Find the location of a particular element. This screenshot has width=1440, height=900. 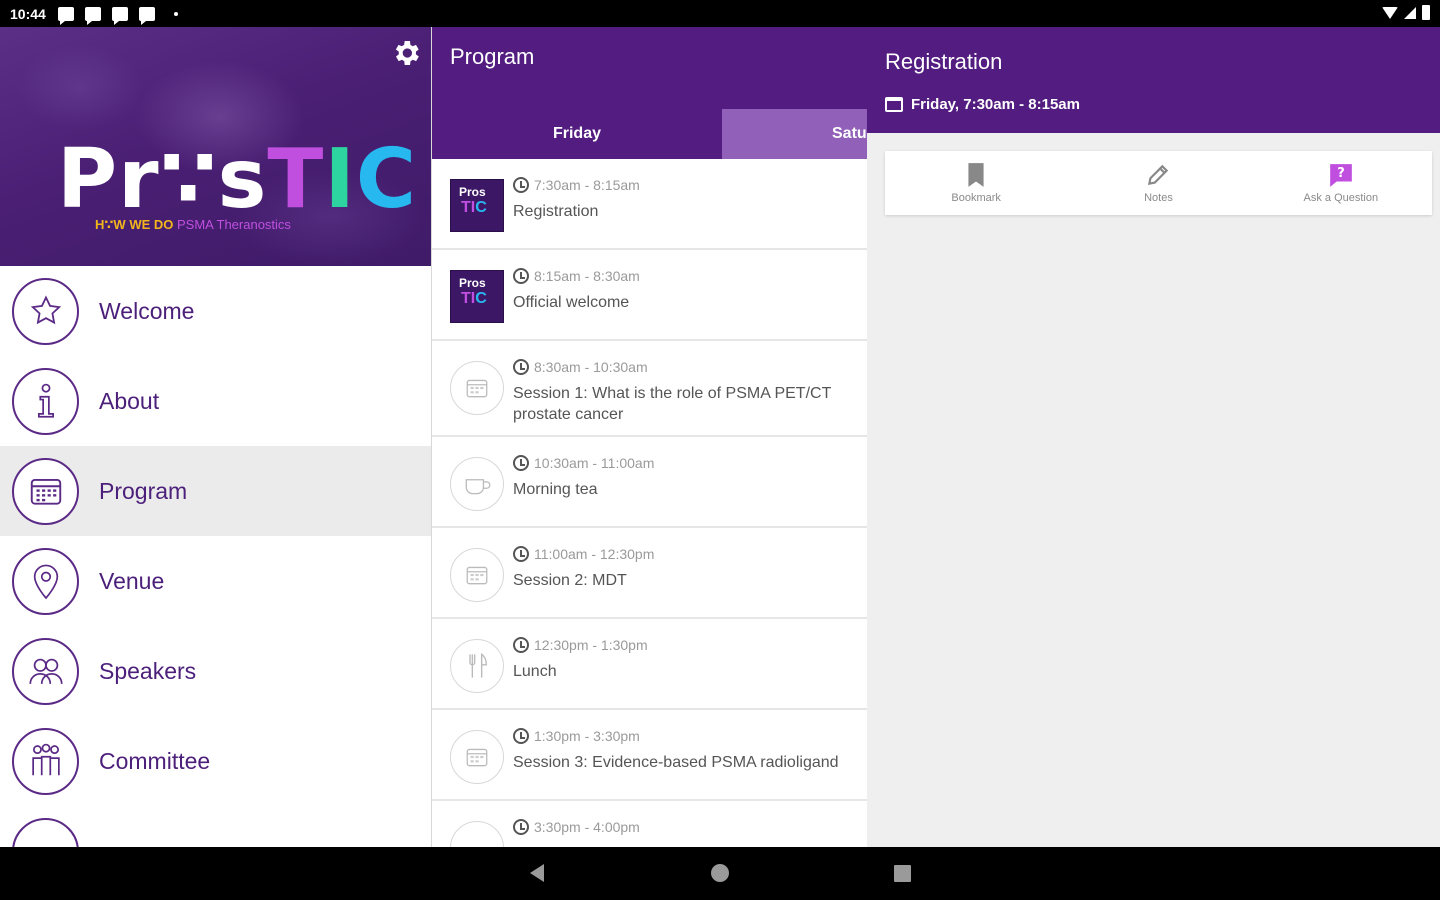

menu-label: Committee is located at coordinates (155, 760).